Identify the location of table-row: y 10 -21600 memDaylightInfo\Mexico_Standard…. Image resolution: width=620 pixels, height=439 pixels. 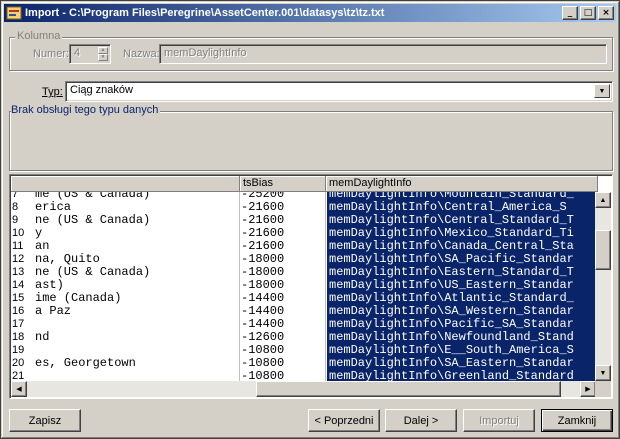
(304, 233).